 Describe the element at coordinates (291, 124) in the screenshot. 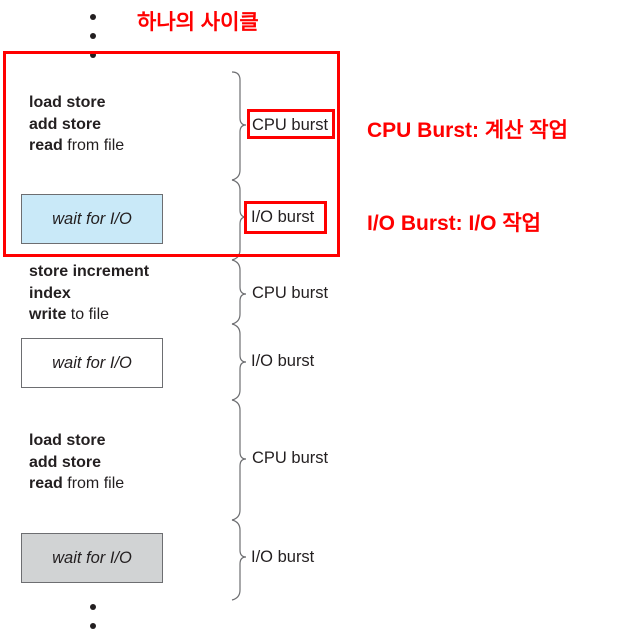

I see `cpu-burst-highlight-frame` at that location.